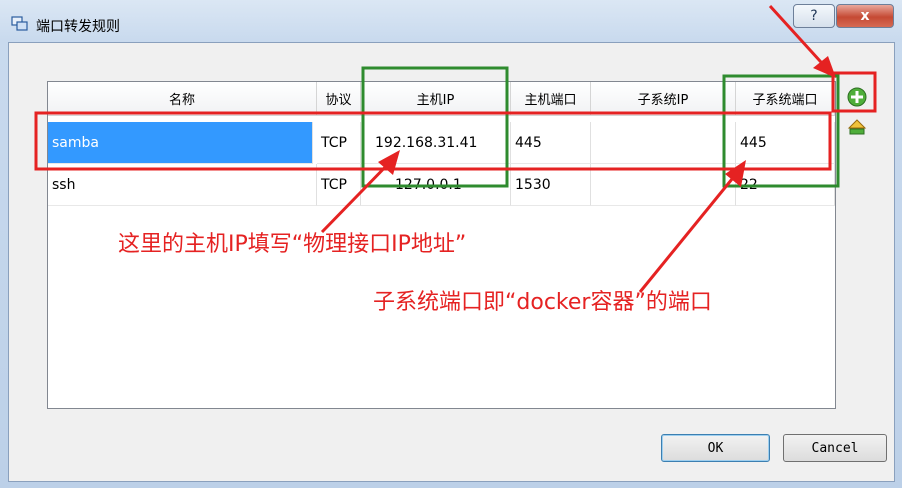 The width and height of the screenshot is (902, 488). Describe the element at coordinates (802, 41) in the screenshot. I see `arrow-to-add-button` at that location.